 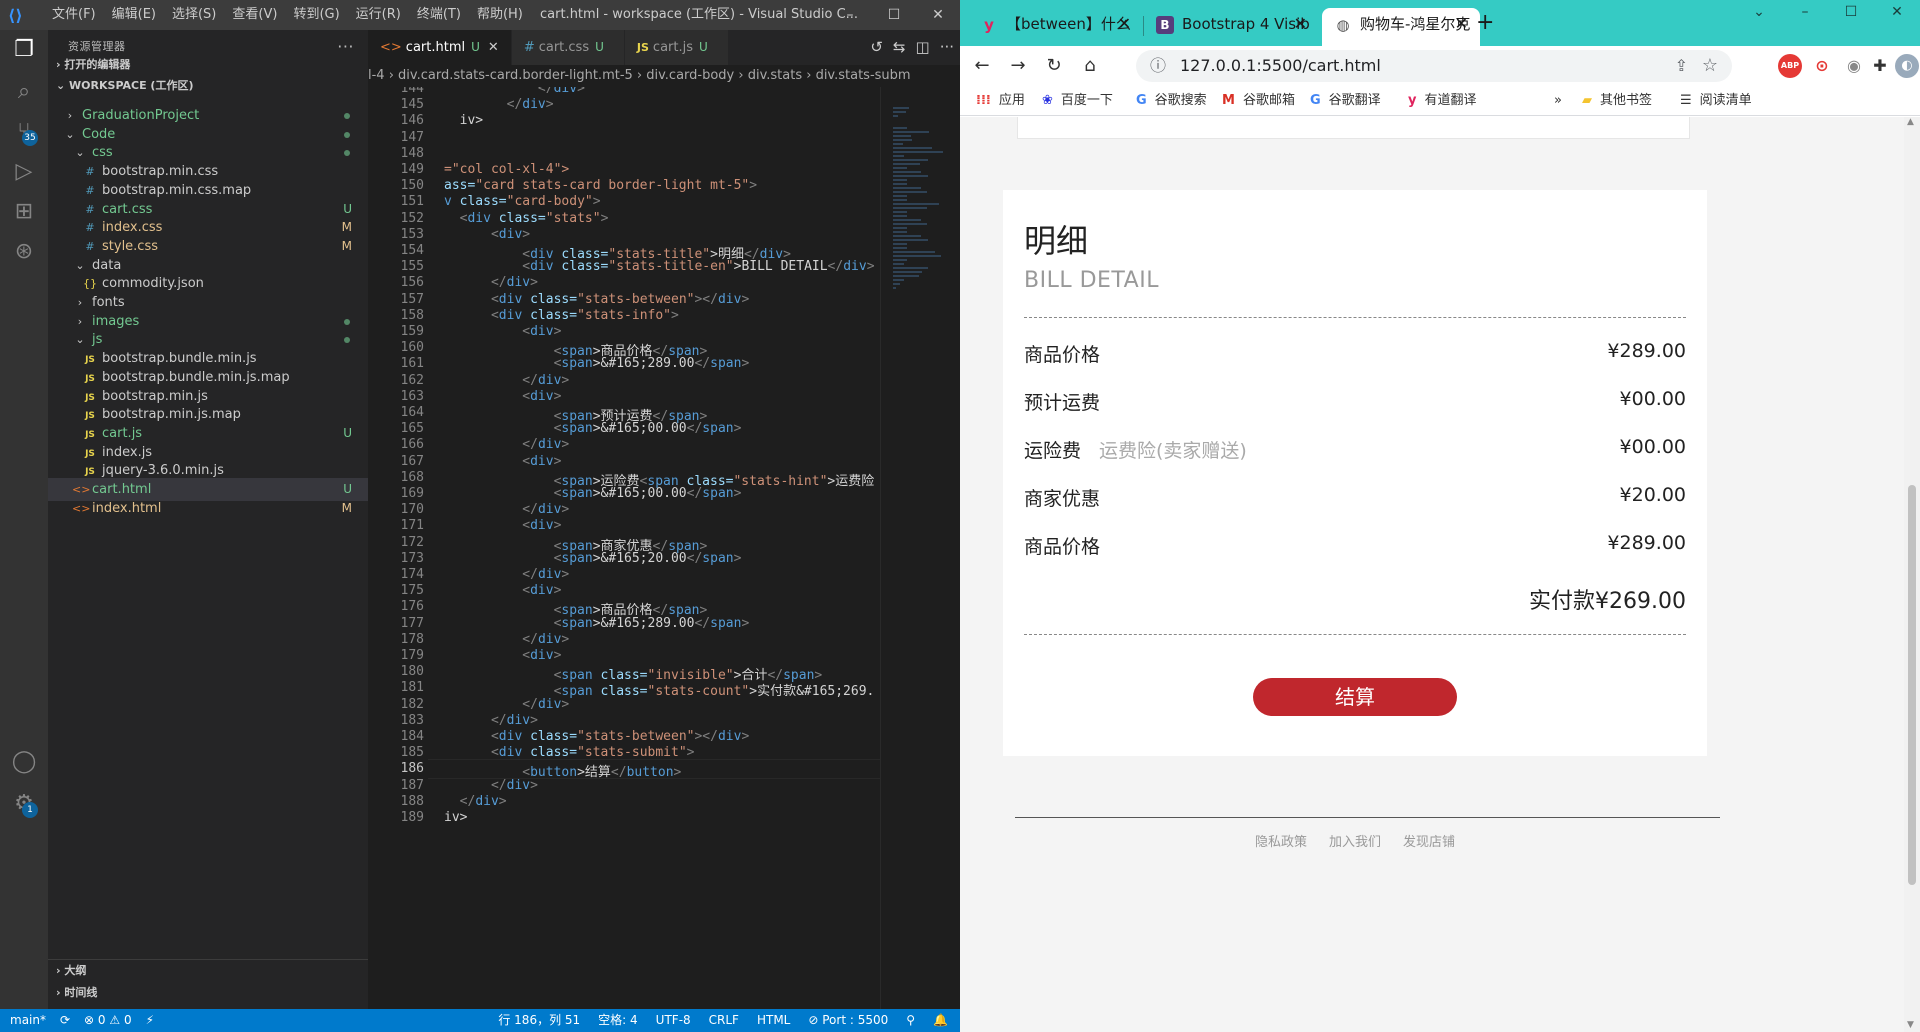 What do you see at coordinates (378, 15) in the screenshot?
I see `menu-item: 运行(R)` at bounding box center [378, 15].